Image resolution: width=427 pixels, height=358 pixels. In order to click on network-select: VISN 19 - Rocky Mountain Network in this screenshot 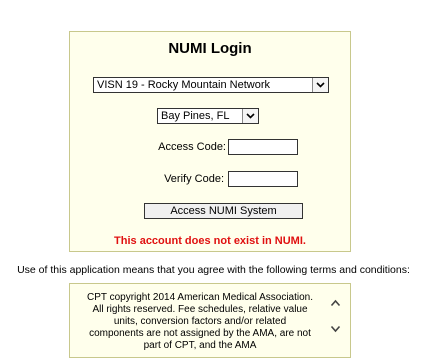, I will do `click(211, 85)`.